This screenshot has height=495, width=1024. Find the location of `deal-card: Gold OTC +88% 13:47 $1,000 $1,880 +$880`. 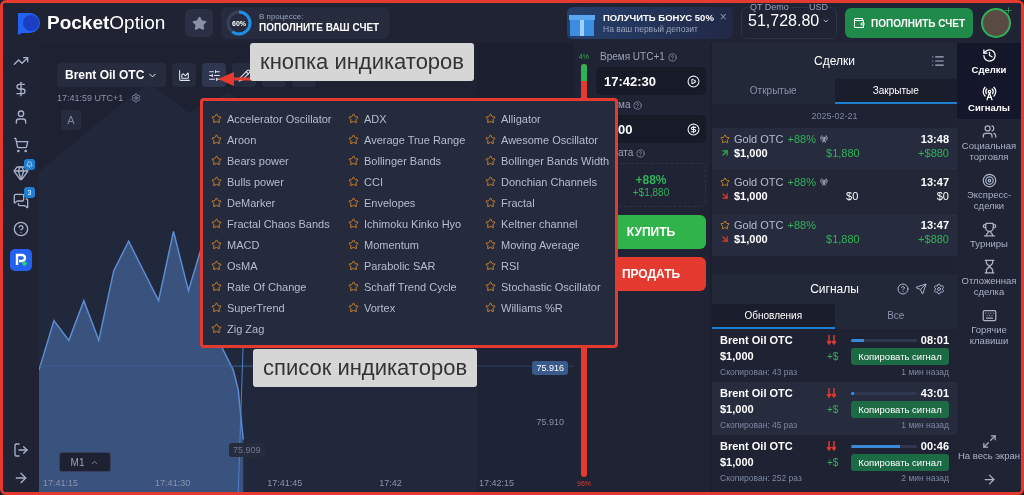

deal-card: Gold OTC +88% 13:47 $1,000 $1,880 +$880 is located at coordinates (834, 235).